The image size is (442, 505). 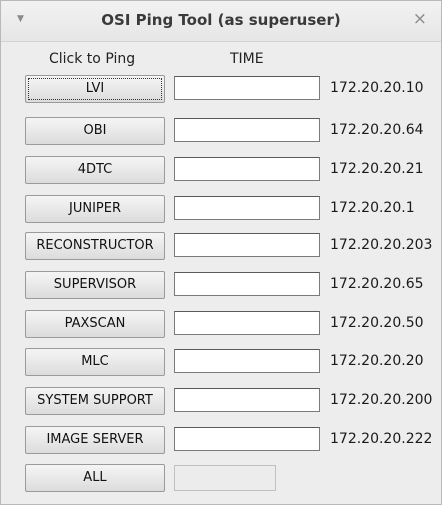 What do you see at coordinates (225, 478) in the screenshot?
I see `time-field-all` at bounding box center [225, 478].